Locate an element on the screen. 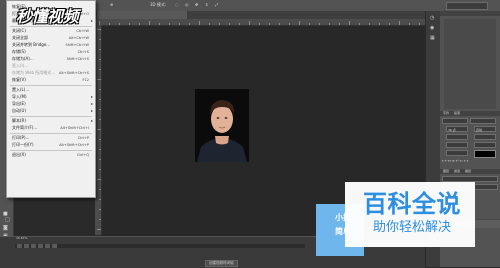 This screenshot has height=268, width=500. menu-item: 恢复(V) F12 is located at coordinates (51, 80).